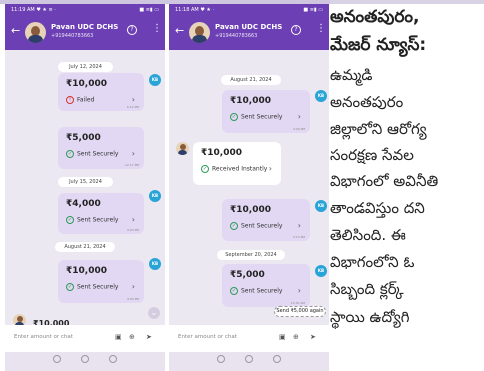 This screenshot has height=371, width=484. What do you see at coordinates (251, 255) in the screenshot?
I see `date-separator: September 20, 2024` at bounding box center [251, 255].